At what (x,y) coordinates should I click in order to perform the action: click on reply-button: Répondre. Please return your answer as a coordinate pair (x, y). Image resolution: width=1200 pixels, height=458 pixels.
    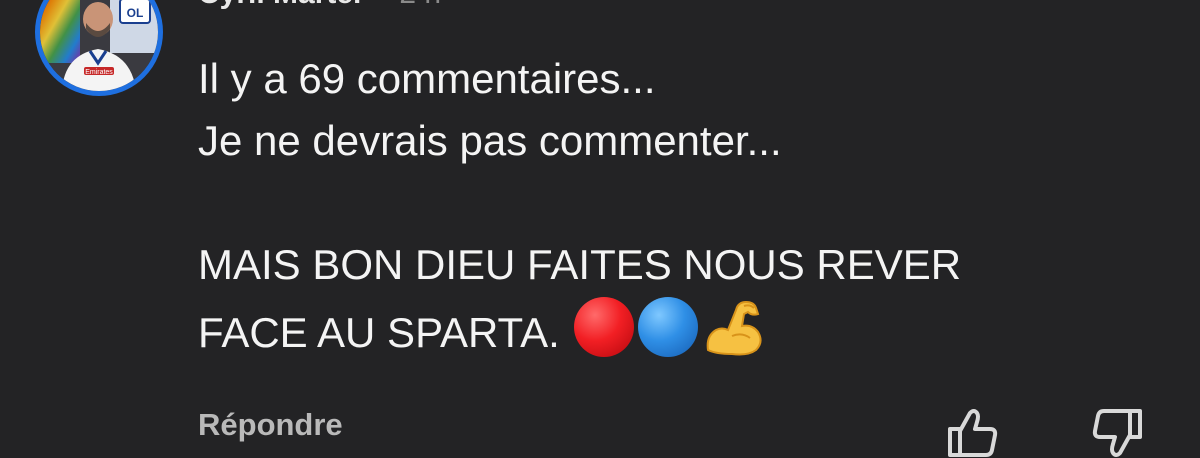
    Looking at the image, I should click on (270, 425).